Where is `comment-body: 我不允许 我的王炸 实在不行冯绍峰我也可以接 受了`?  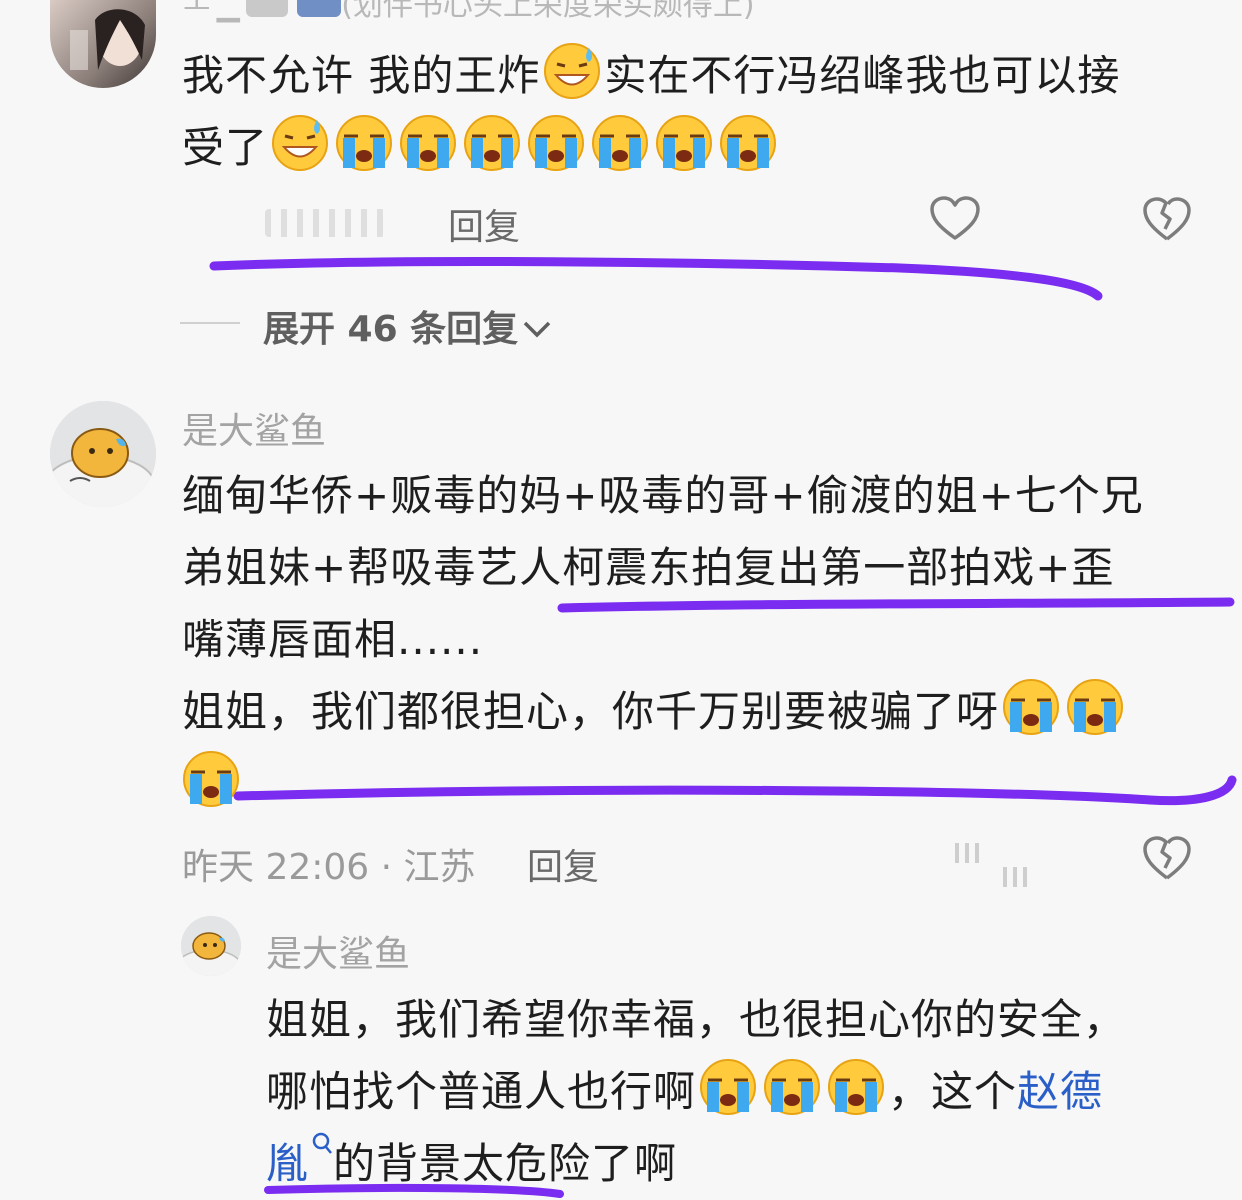 comment-body: 我不允许 我的王炸 实在不行冯绍峰我也可以接 受了 is located at coordinates (692, 112).